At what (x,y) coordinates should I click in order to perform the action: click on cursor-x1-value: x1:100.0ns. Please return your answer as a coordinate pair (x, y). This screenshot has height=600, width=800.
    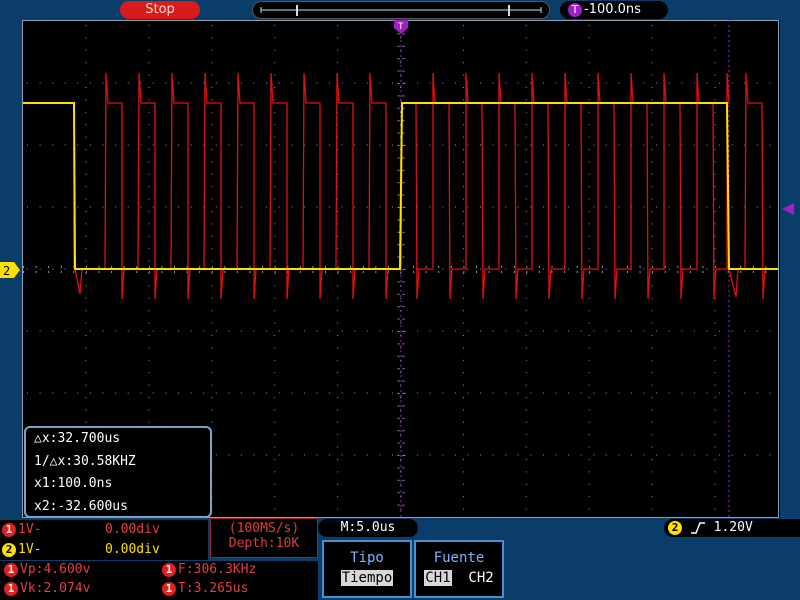
    Looking at the image, I should click on (73, 483).